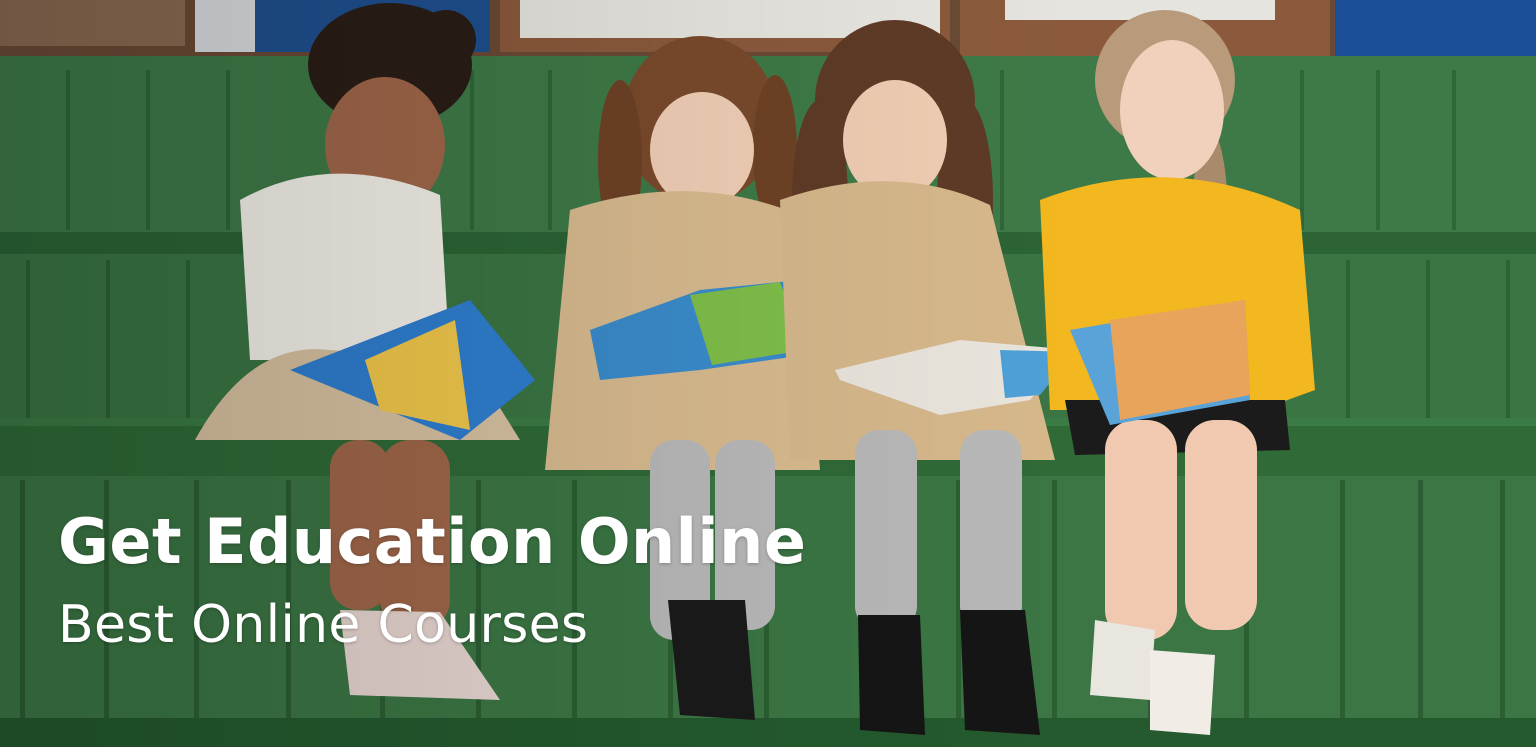 The image size is (1536, 747). Describe the element at coordinates (323, 625) in the screenshot. I see `hero-subtitle: Best Online Courses` at that location.